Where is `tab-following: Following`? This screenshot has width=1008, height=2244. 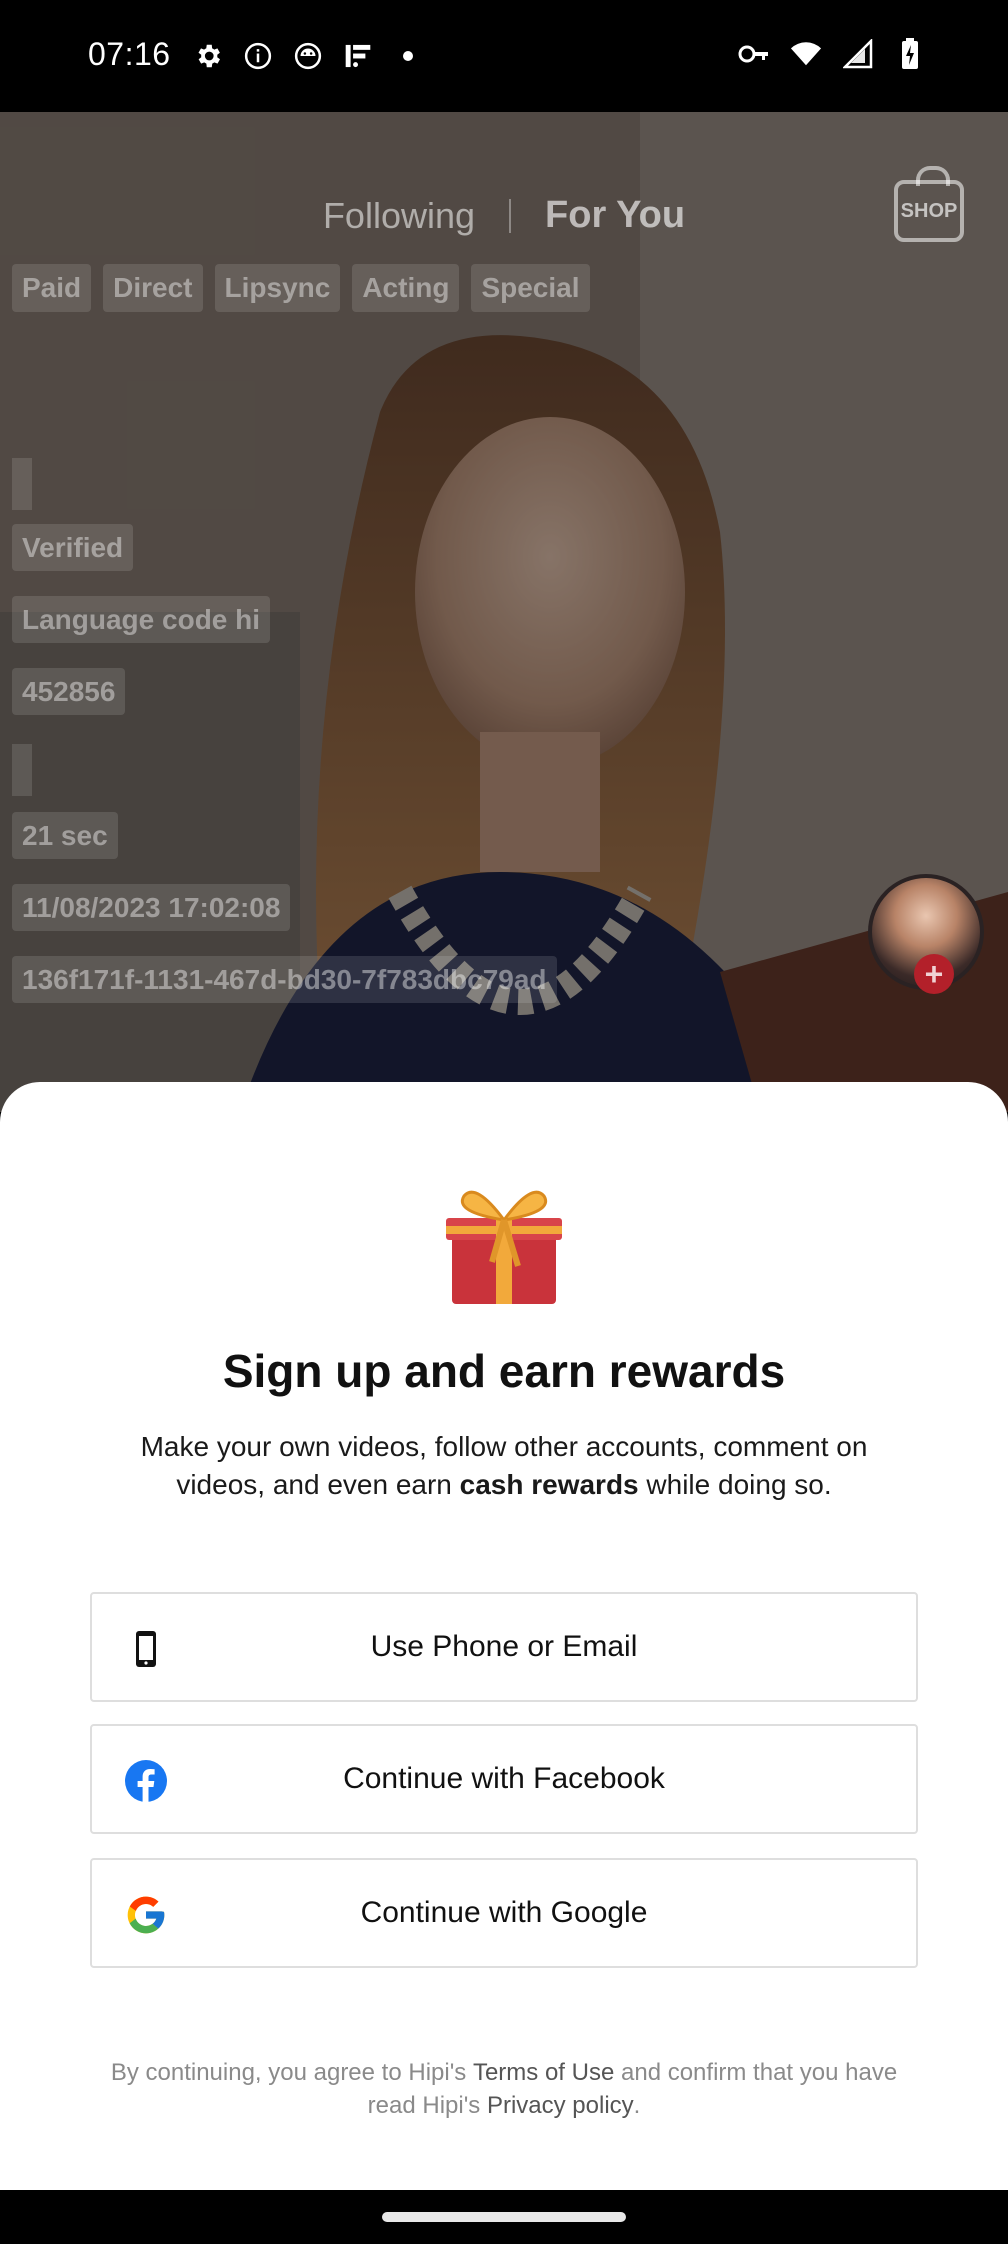
tab-following: Following is located at coordinates (399, 216).